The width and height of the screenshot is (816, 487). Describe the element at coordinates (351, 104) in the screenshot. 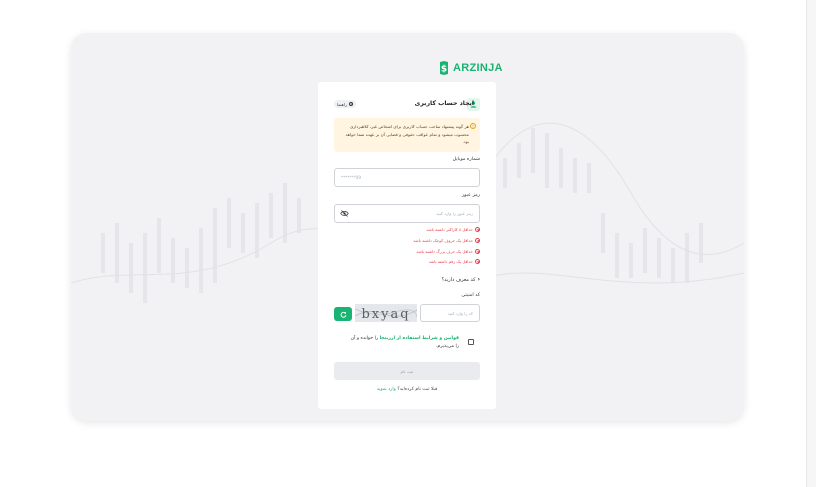

I see `info-icon: i` at that location.